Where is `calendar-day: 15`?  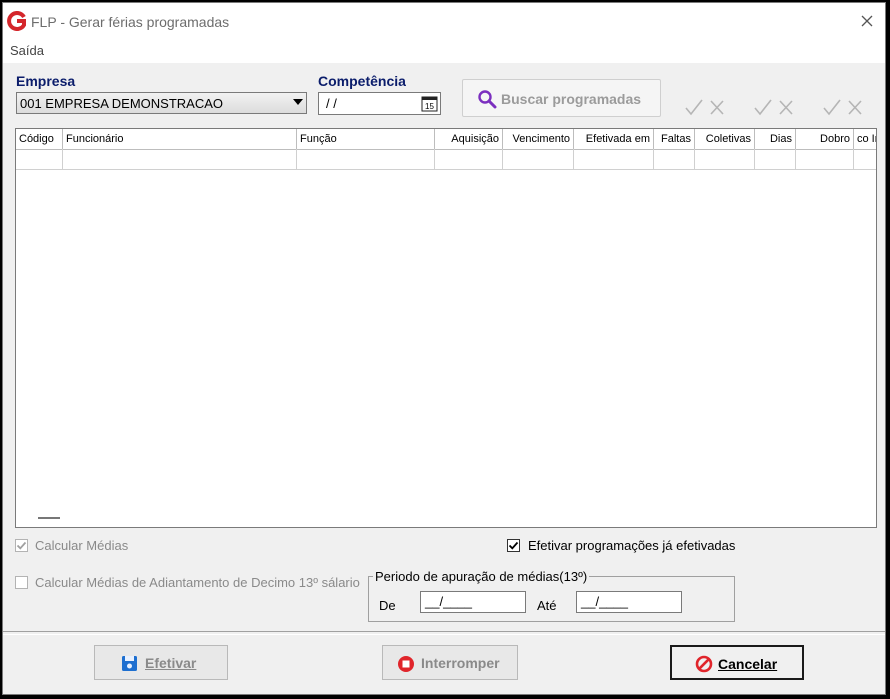 calendar-day: 15 is located at coordinates (429, 106).